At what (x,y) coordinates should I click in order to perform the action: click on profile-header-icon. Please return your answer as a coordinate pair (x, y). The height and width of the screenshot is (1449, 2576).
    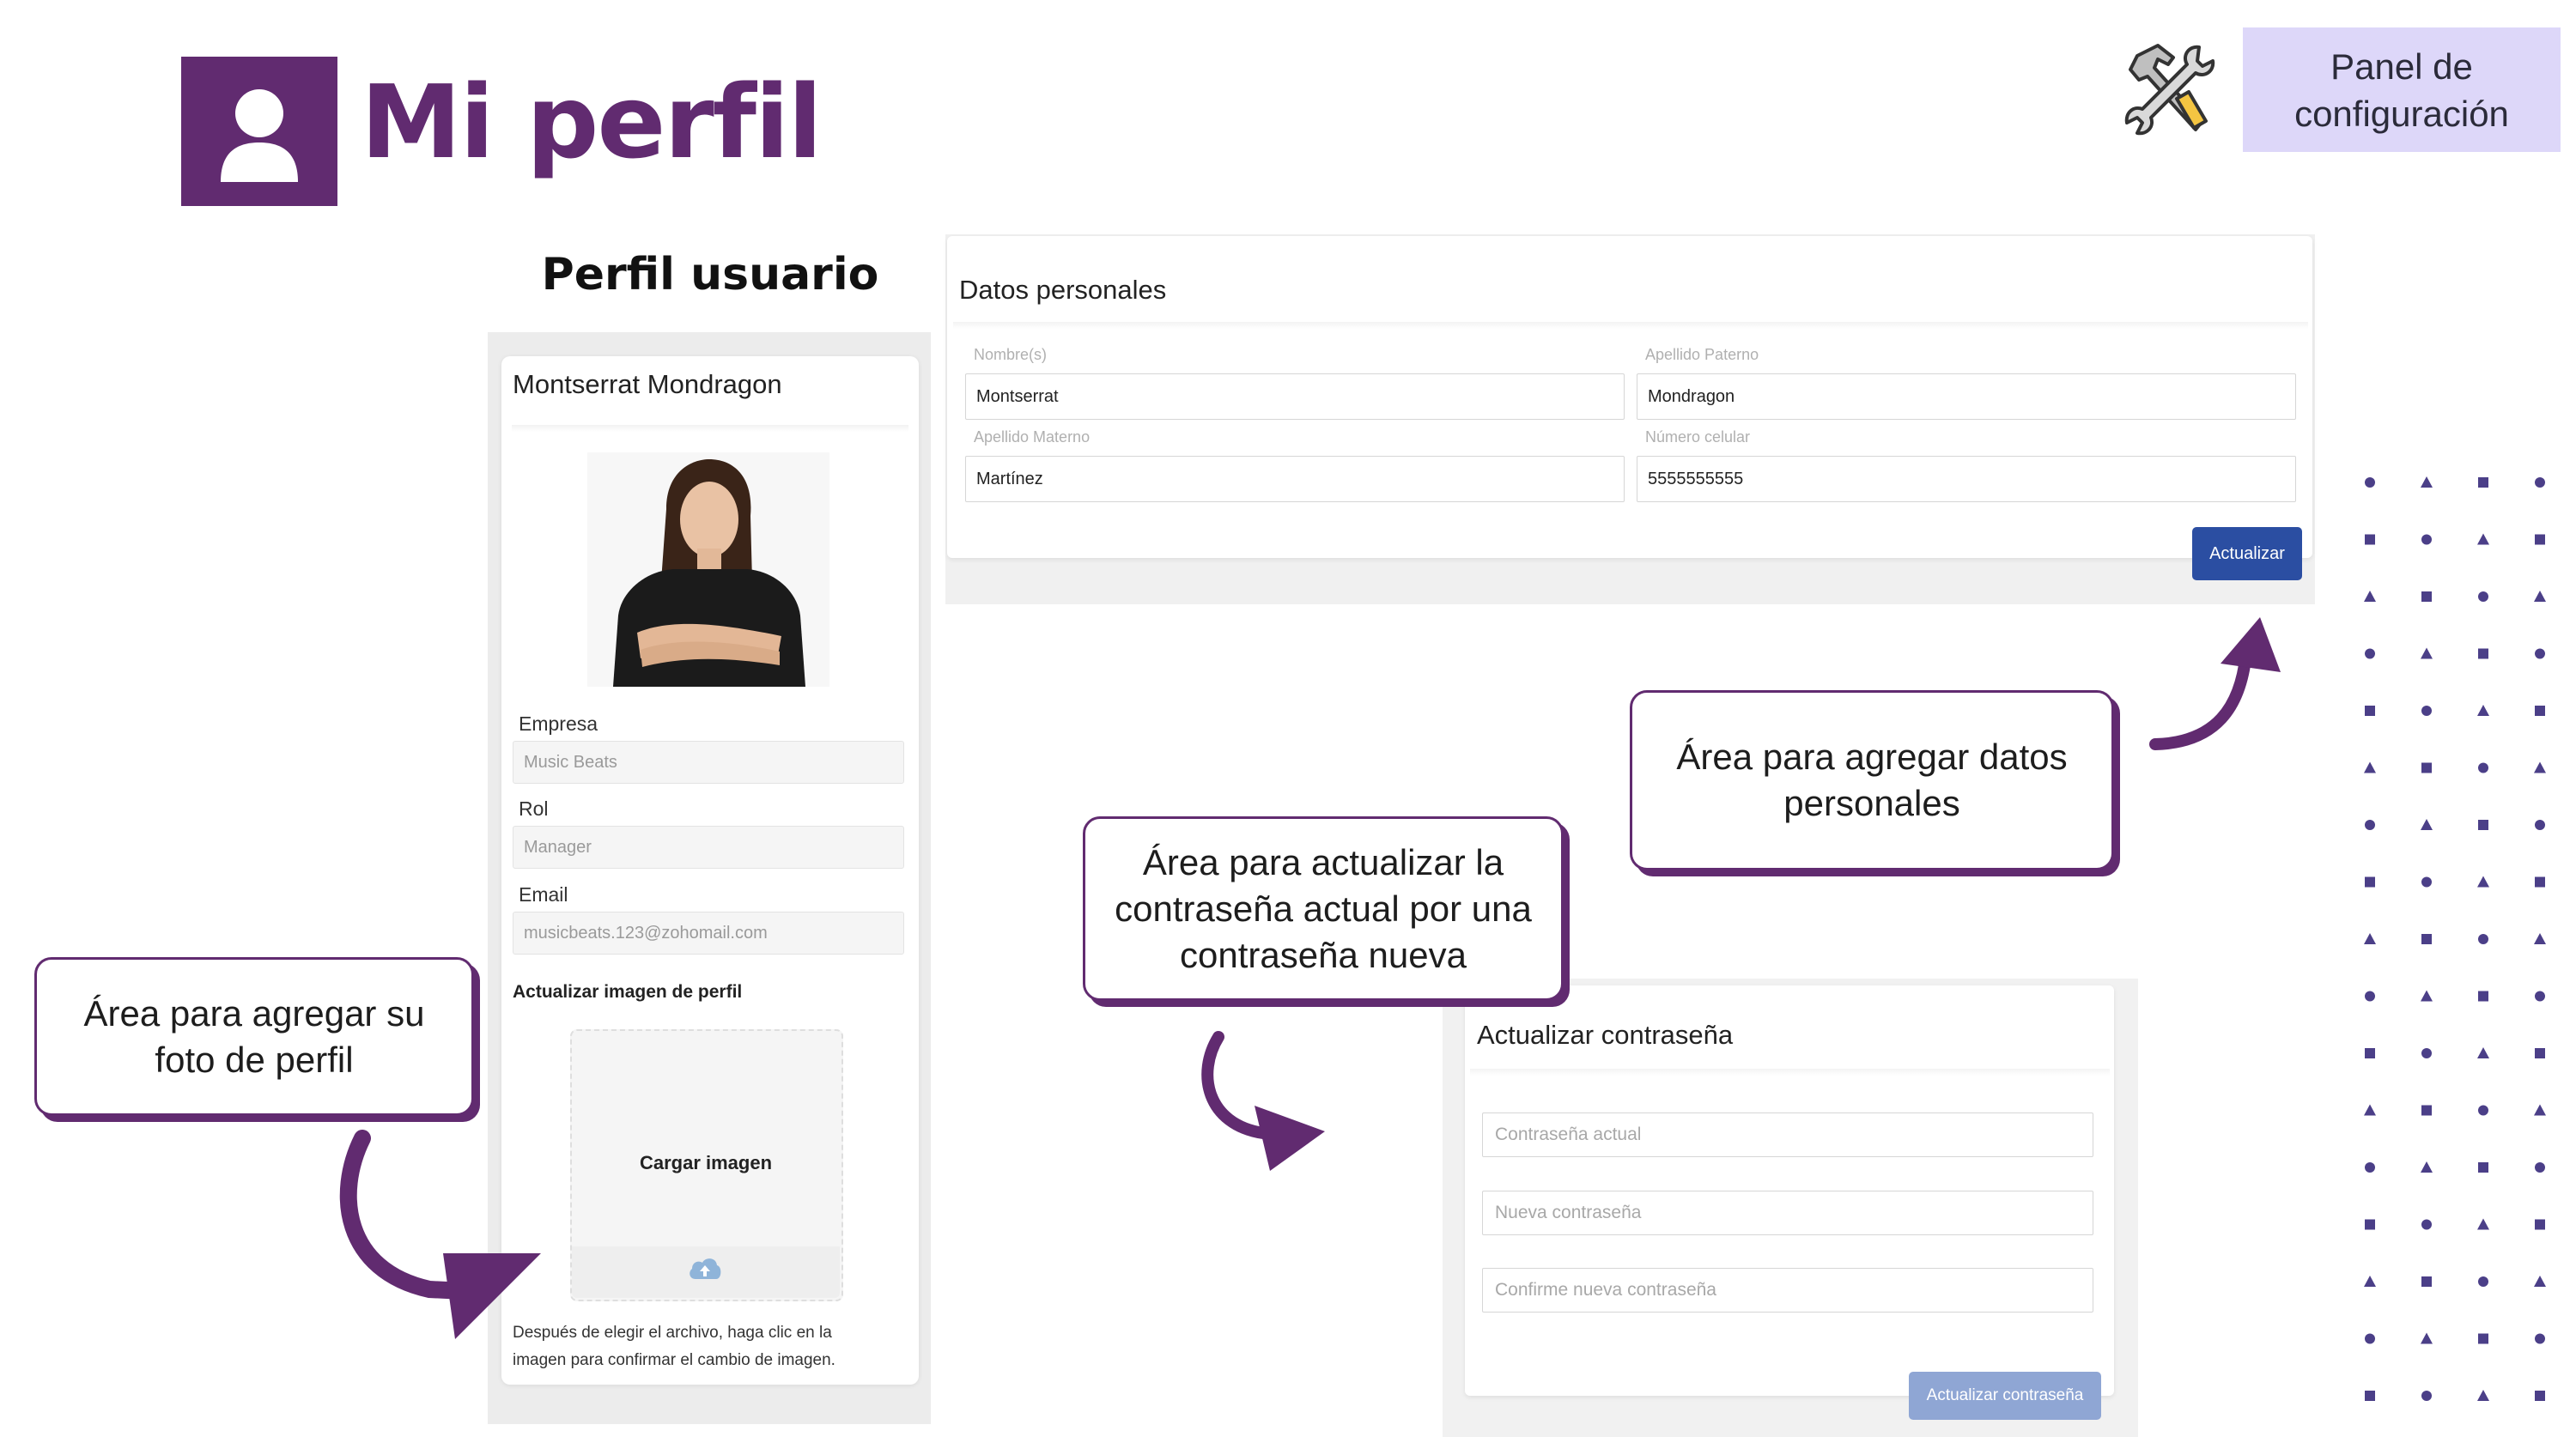
    Looking at the image, I should click on (259, 131).